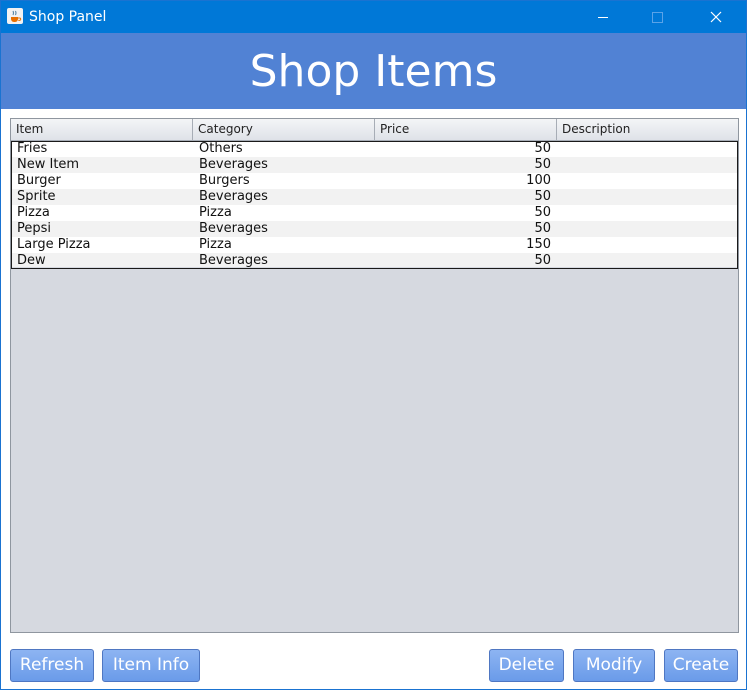 Image resolution: width=747 pixels, height=690 pixels. Describe the element at coordinates (538, 180) in the screenshot. I see `cell-price: 100` at that location.